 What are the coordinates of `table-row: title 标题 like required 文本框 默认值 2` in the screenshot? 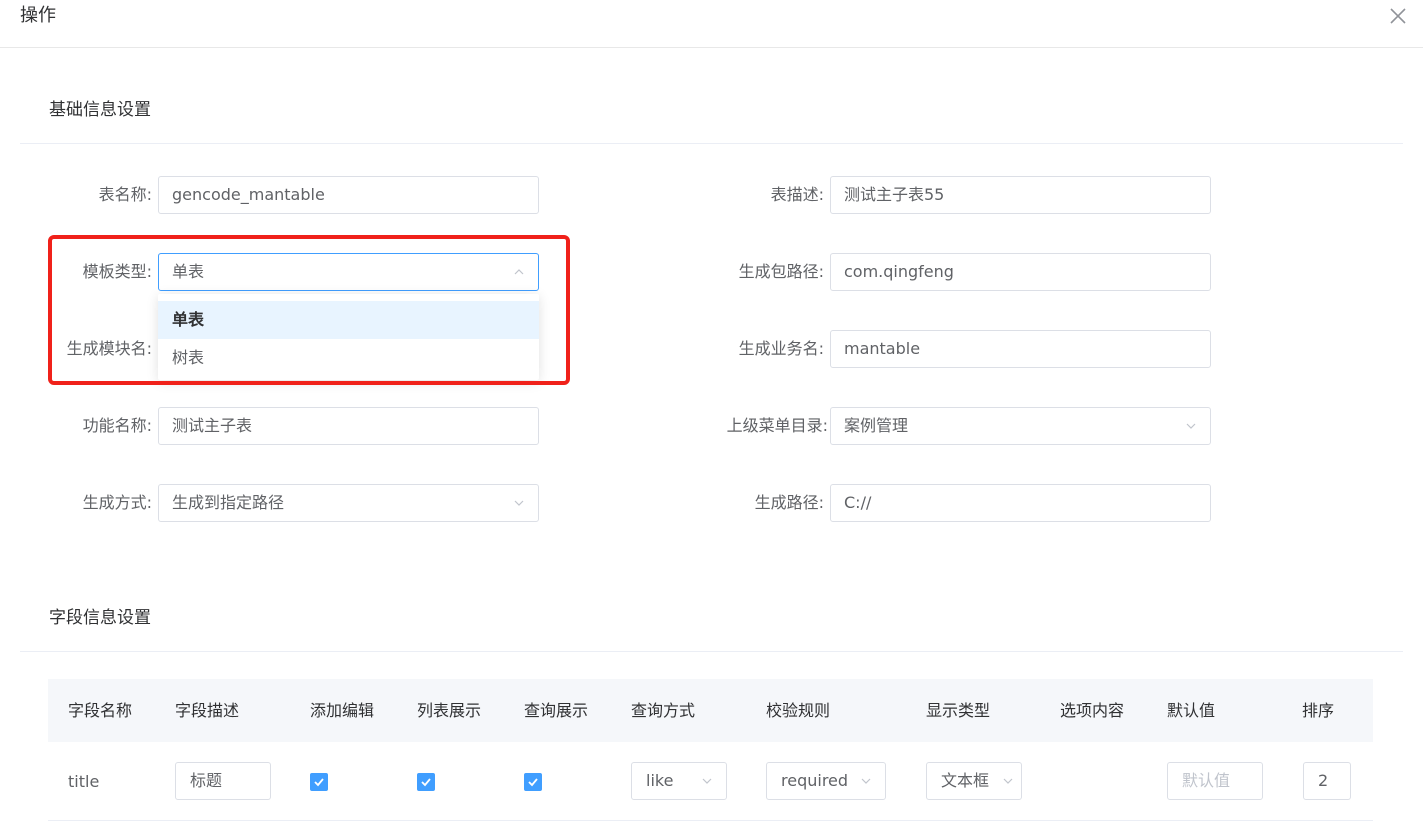 It's located at (710, 781).